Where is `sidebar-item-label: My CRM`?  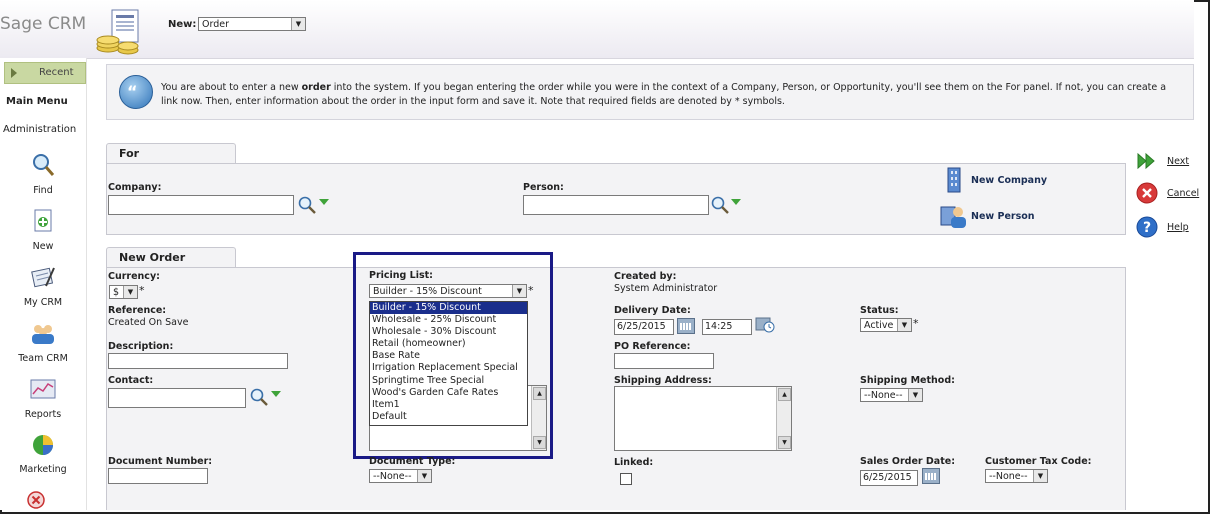 sidebar-item-label: My CRM is located at coordinates (43, 302).